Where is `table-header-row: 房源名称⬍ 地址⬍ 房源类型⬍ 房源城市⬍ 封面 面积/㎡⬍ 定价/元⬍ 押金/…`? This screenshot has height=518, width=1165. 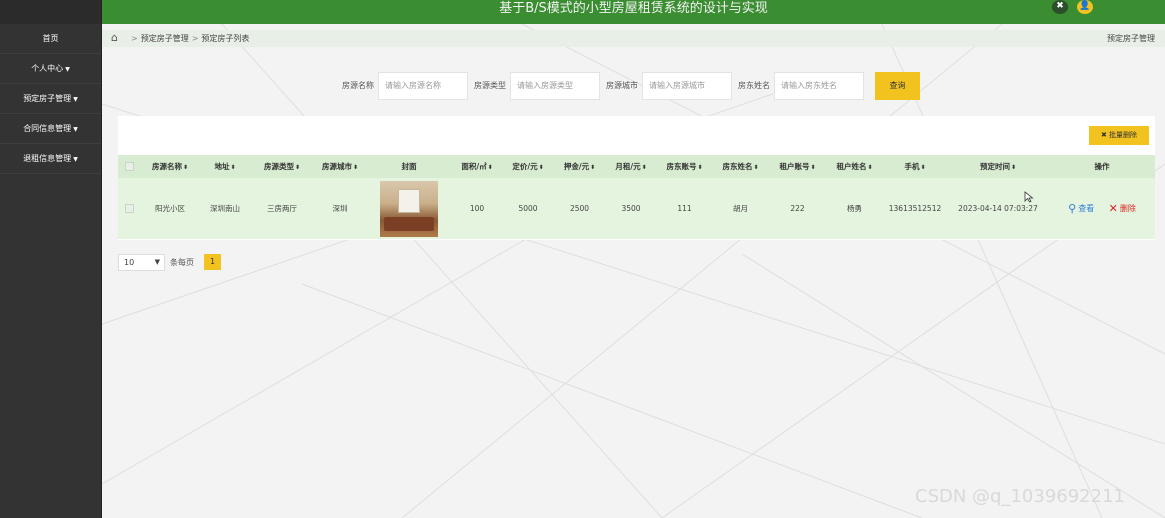
table-header-row: 房源名称⬍ 地址⬍ 房源类型⬍ 房源城市⬍ 封面 面积/㎡⬍ 定价/元⬍ 押金/… is located at coordinates (636, 166).